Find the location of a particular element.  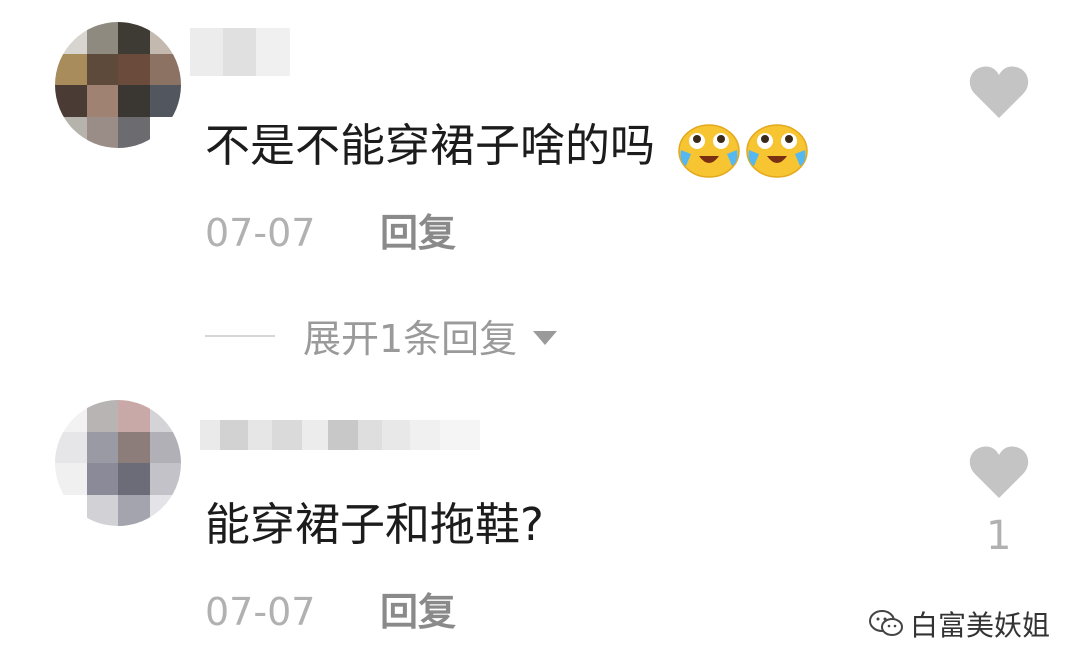

expand-replies-button: 展开1条回复 is located at coordinates (381, 335).